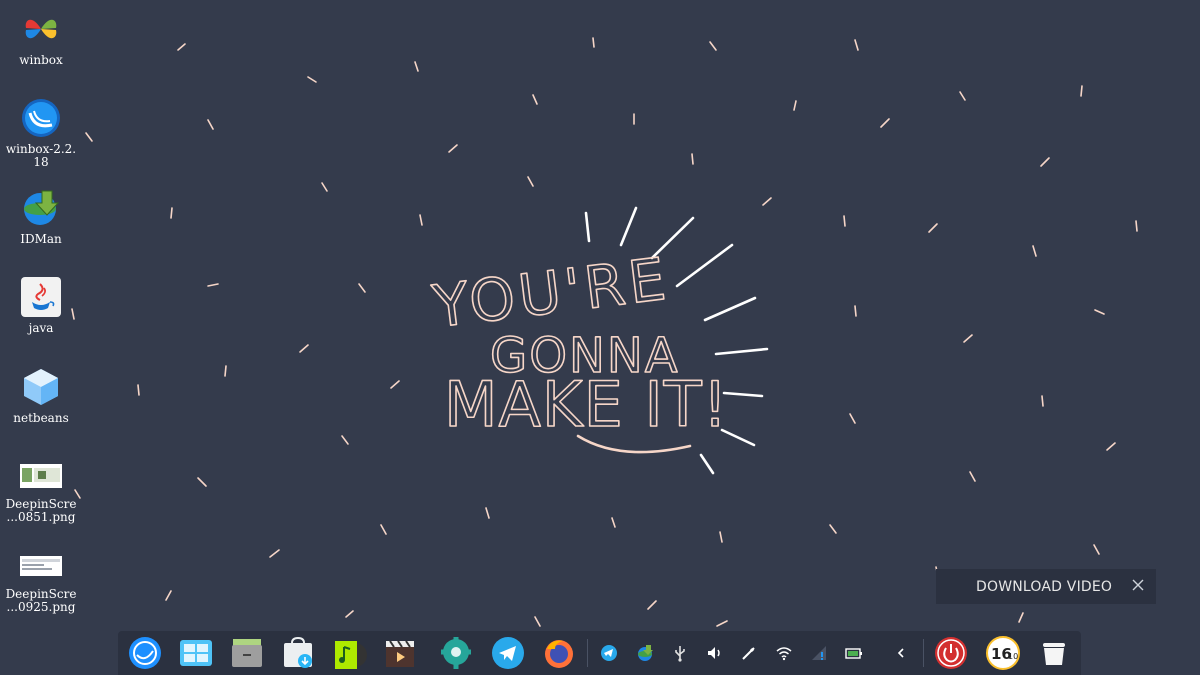 The image size is (1200, 675). What do you see at coordinates (41, 395) in the screenshot?
I see `desktop-icon-netbeans: netbeans` at bounding box center [41, 395].